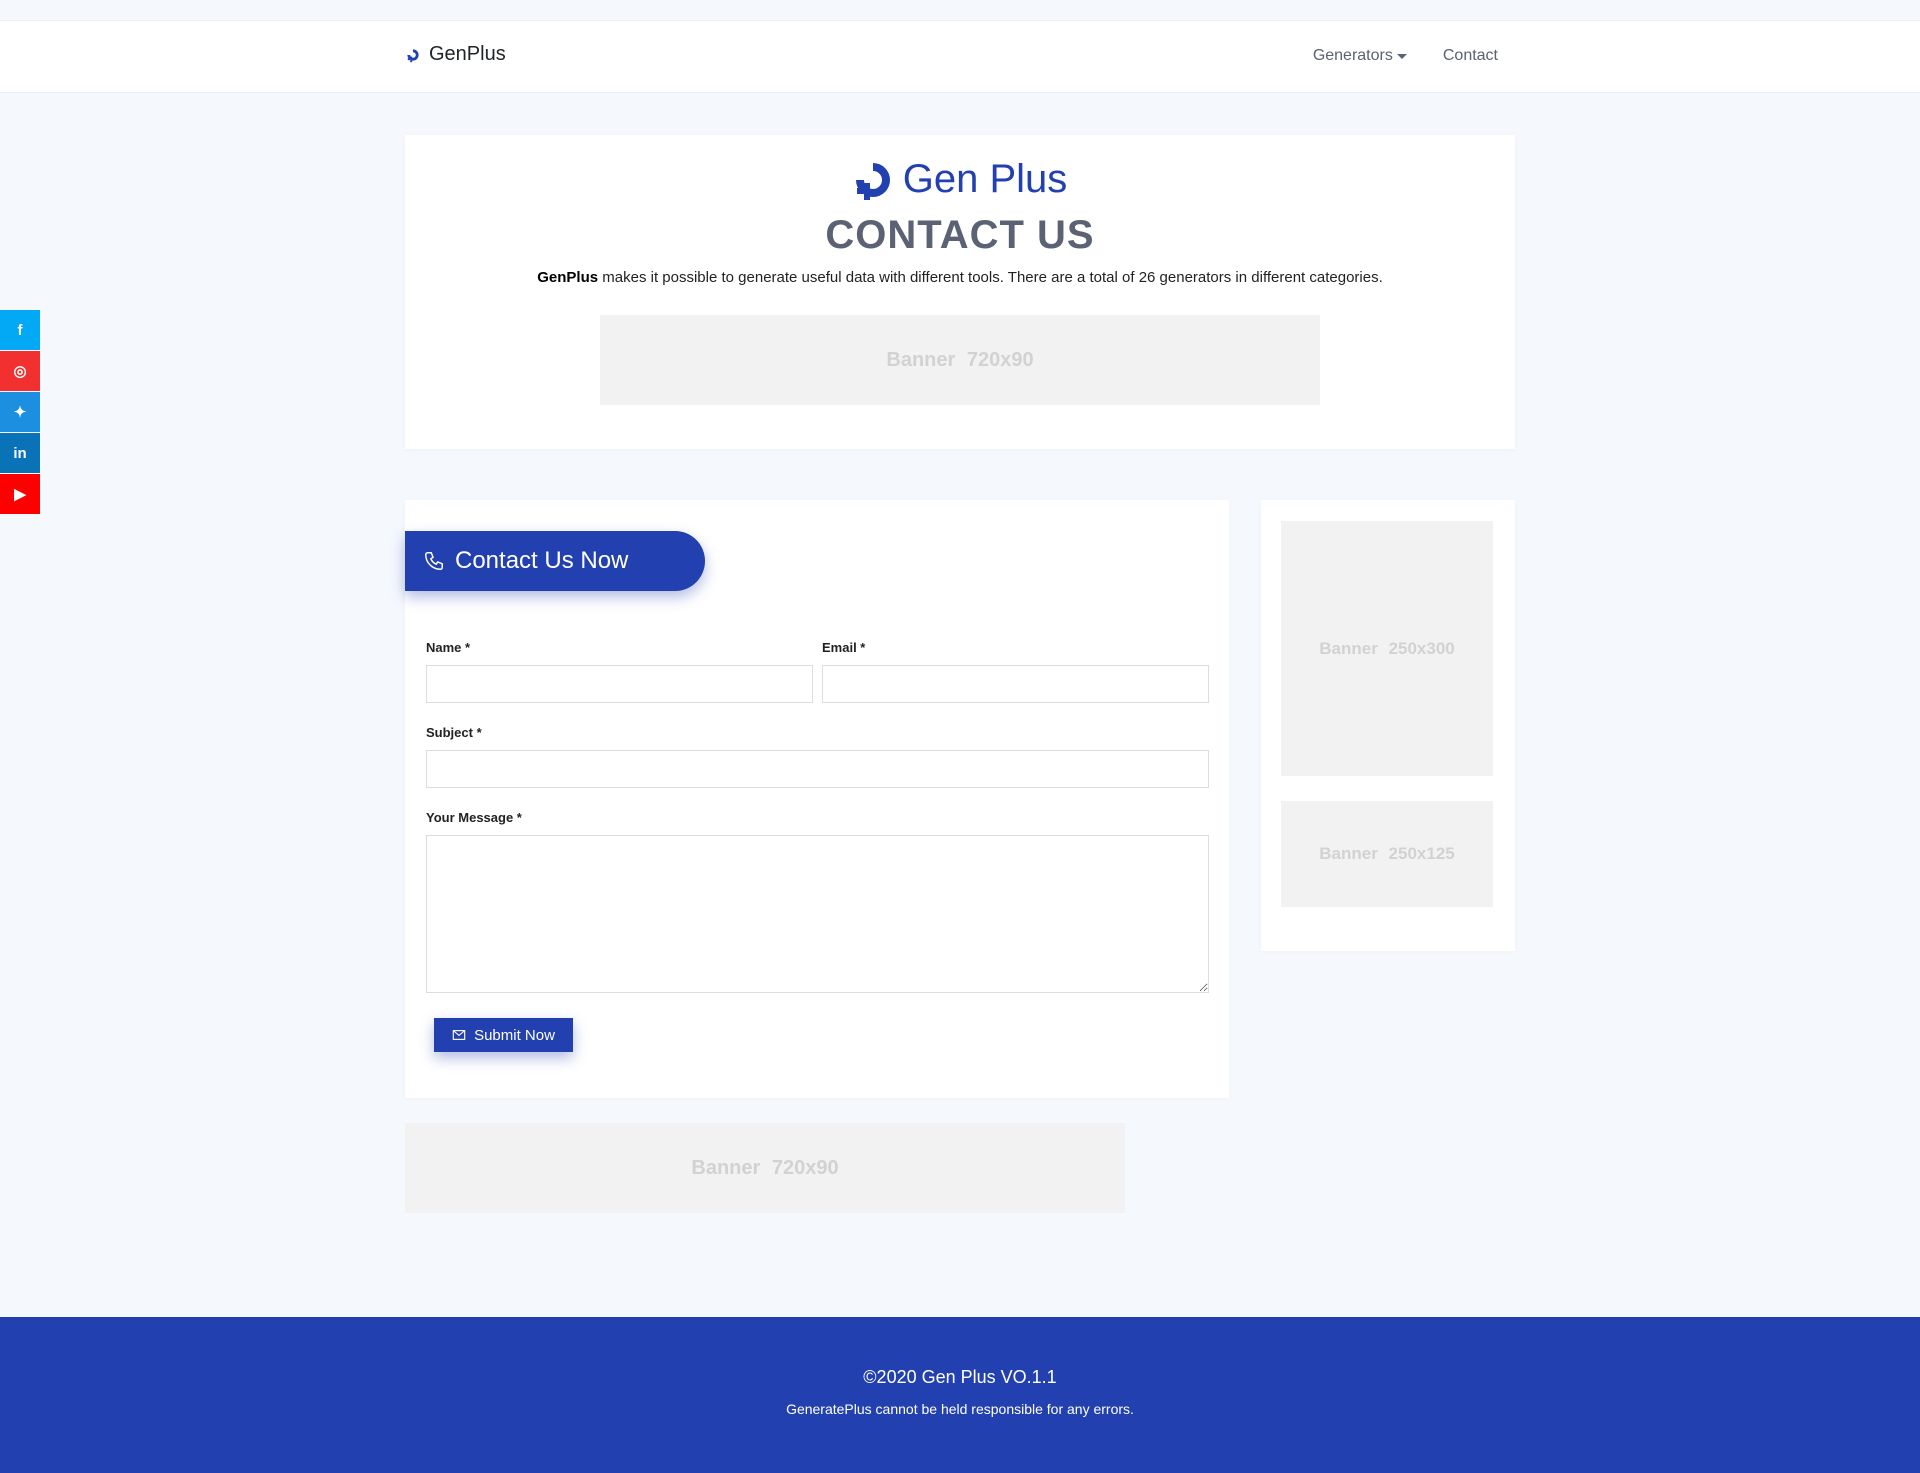 This screenshot has width=1920, height=1473. I want to click on message-label: Your Message *, so click(474, 817).